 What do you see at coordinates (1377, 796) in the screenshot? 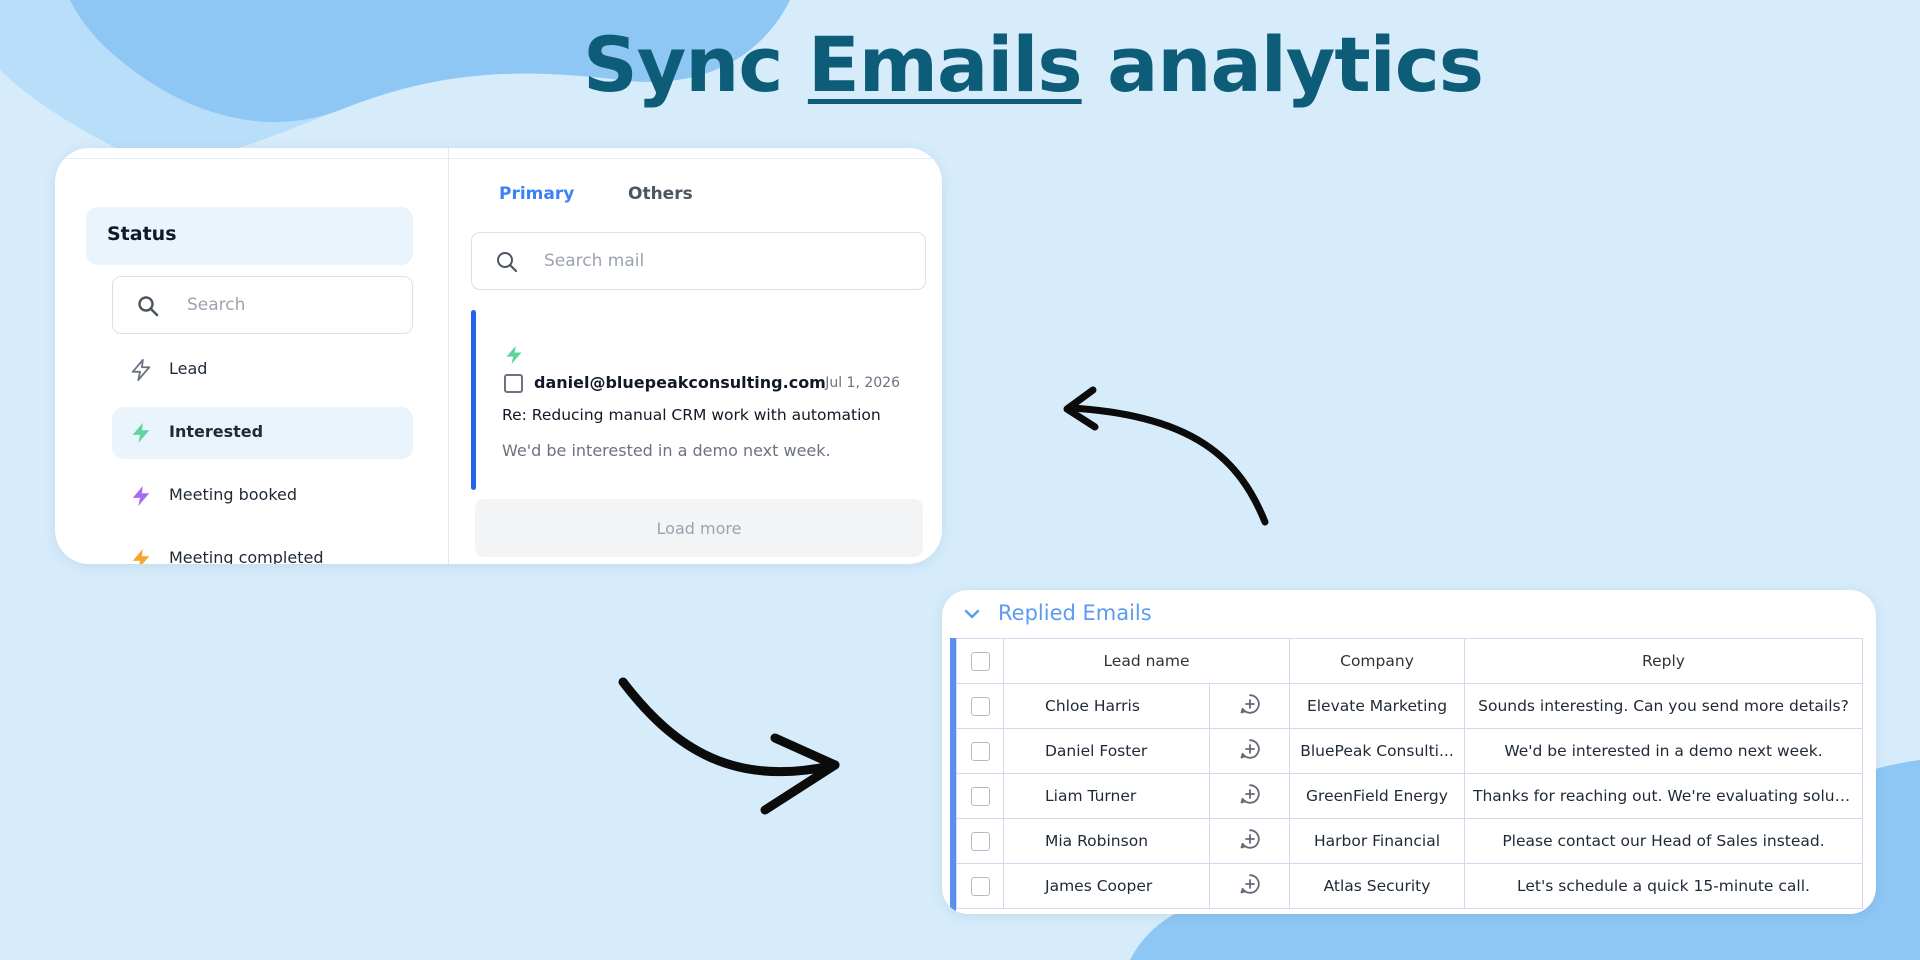
I see `company-cell: GreenField Energy` at bounding box center [1377, 796].